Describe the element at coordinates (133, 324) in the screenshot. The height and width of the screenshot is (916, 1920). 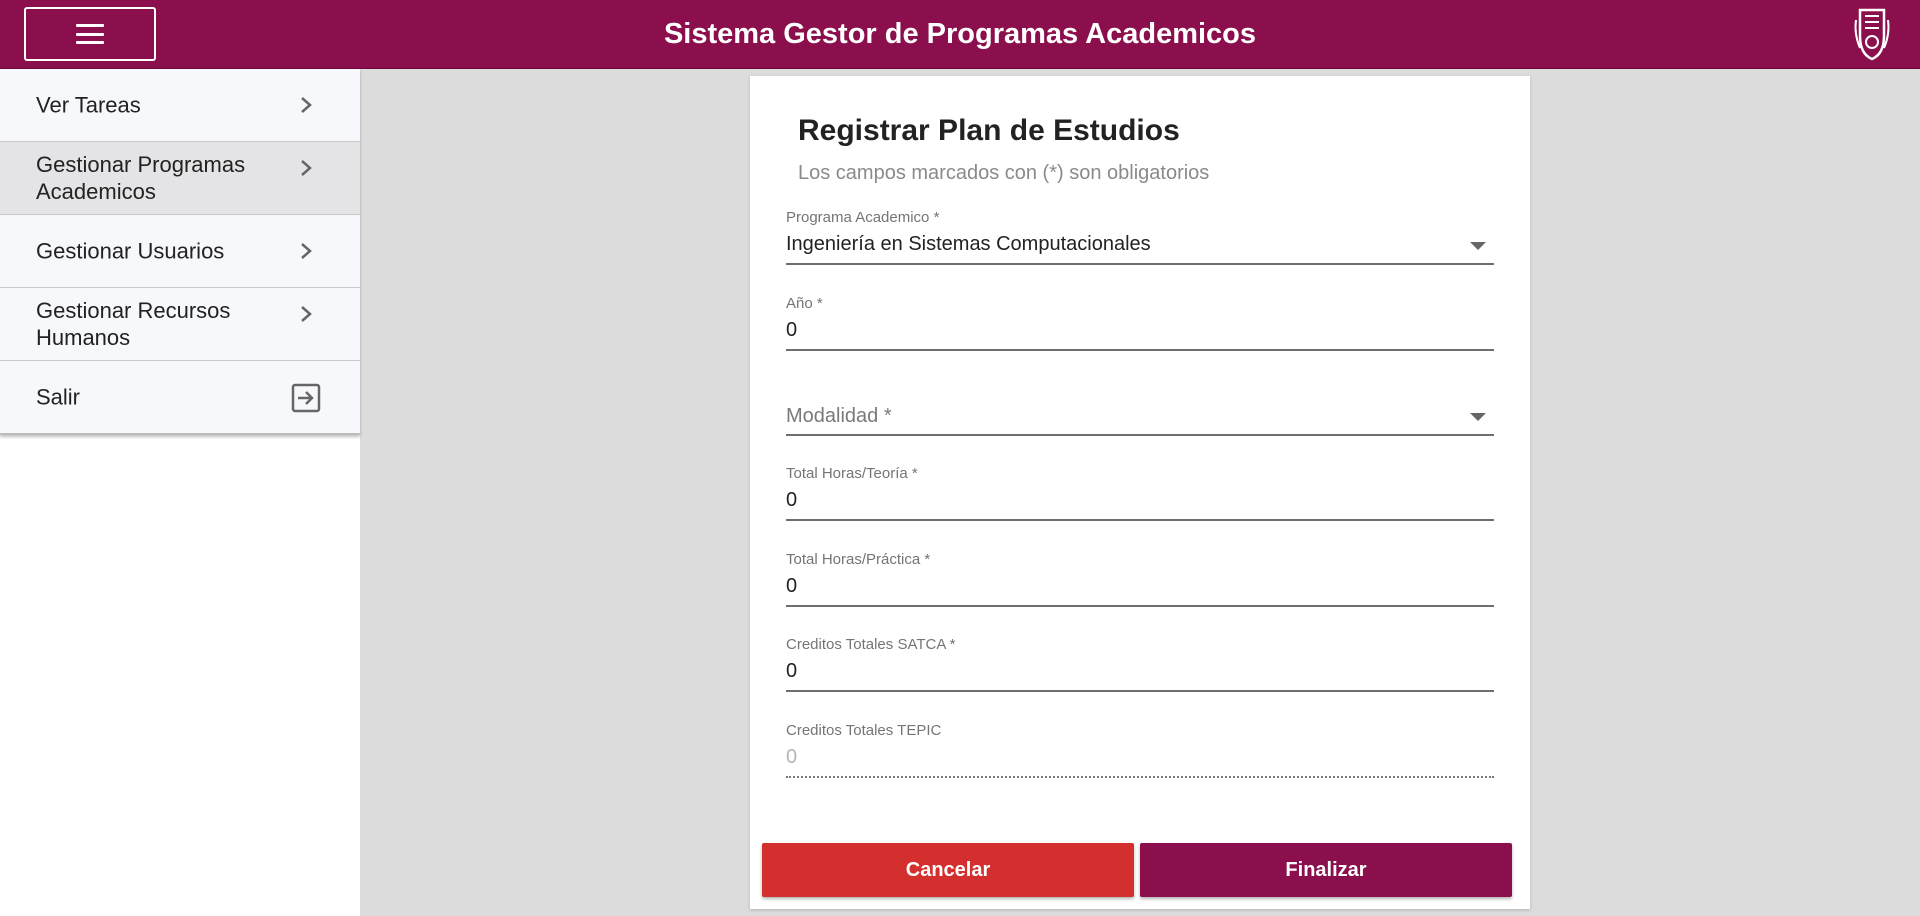
I see `sidebar-item-label: Gestionar Recursos Humanos` at that location.